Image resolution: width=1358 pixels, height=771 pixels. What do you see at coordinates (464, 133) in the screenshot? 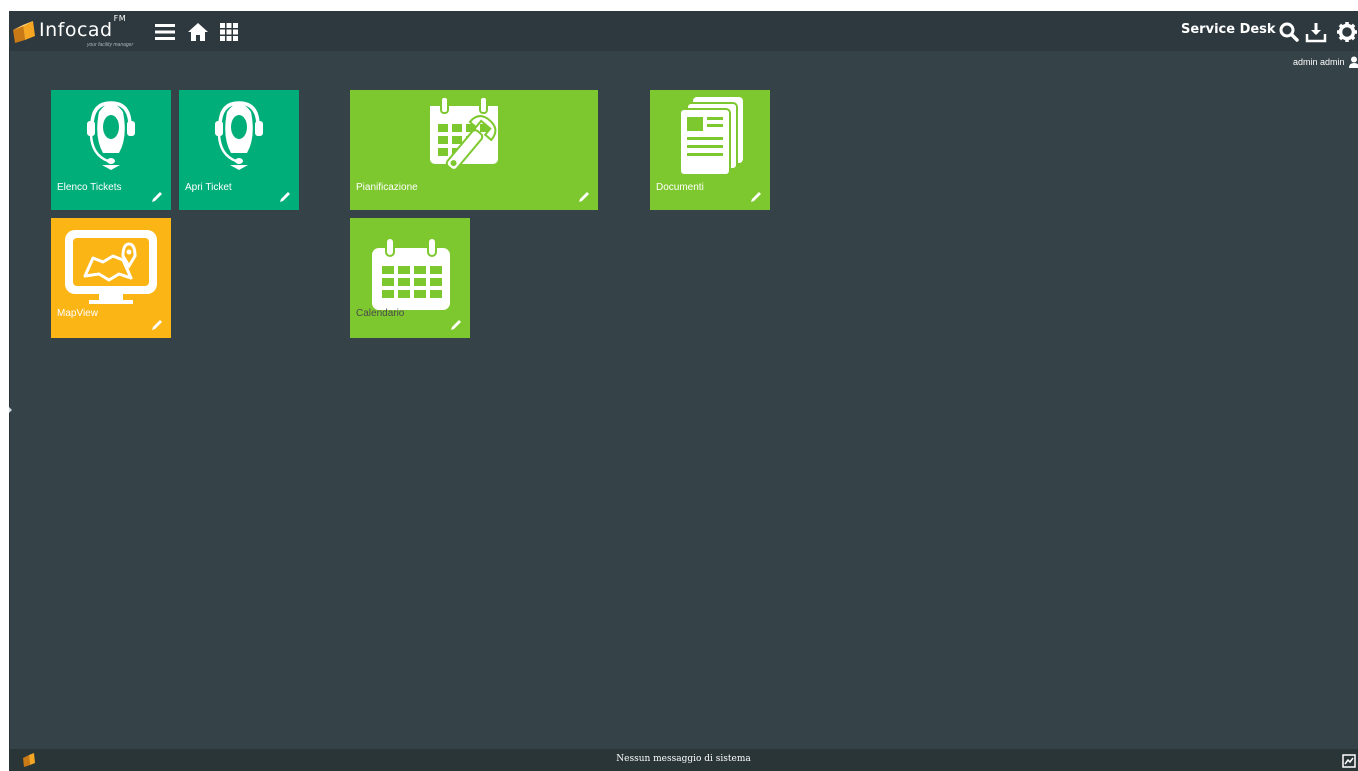
I see `calendar-wrench-icon` at bounding box center [464, 133].